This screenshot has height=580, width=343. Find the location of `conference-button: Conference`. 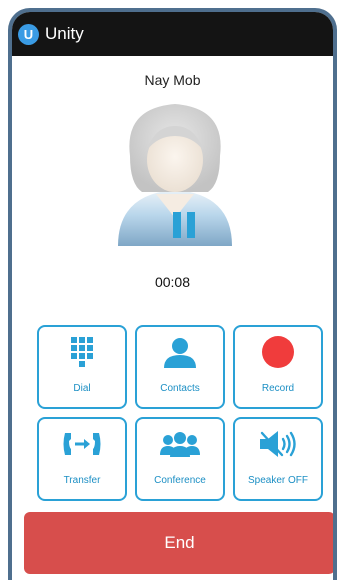

conference-button: Conference is located at coordinates (180, 459).